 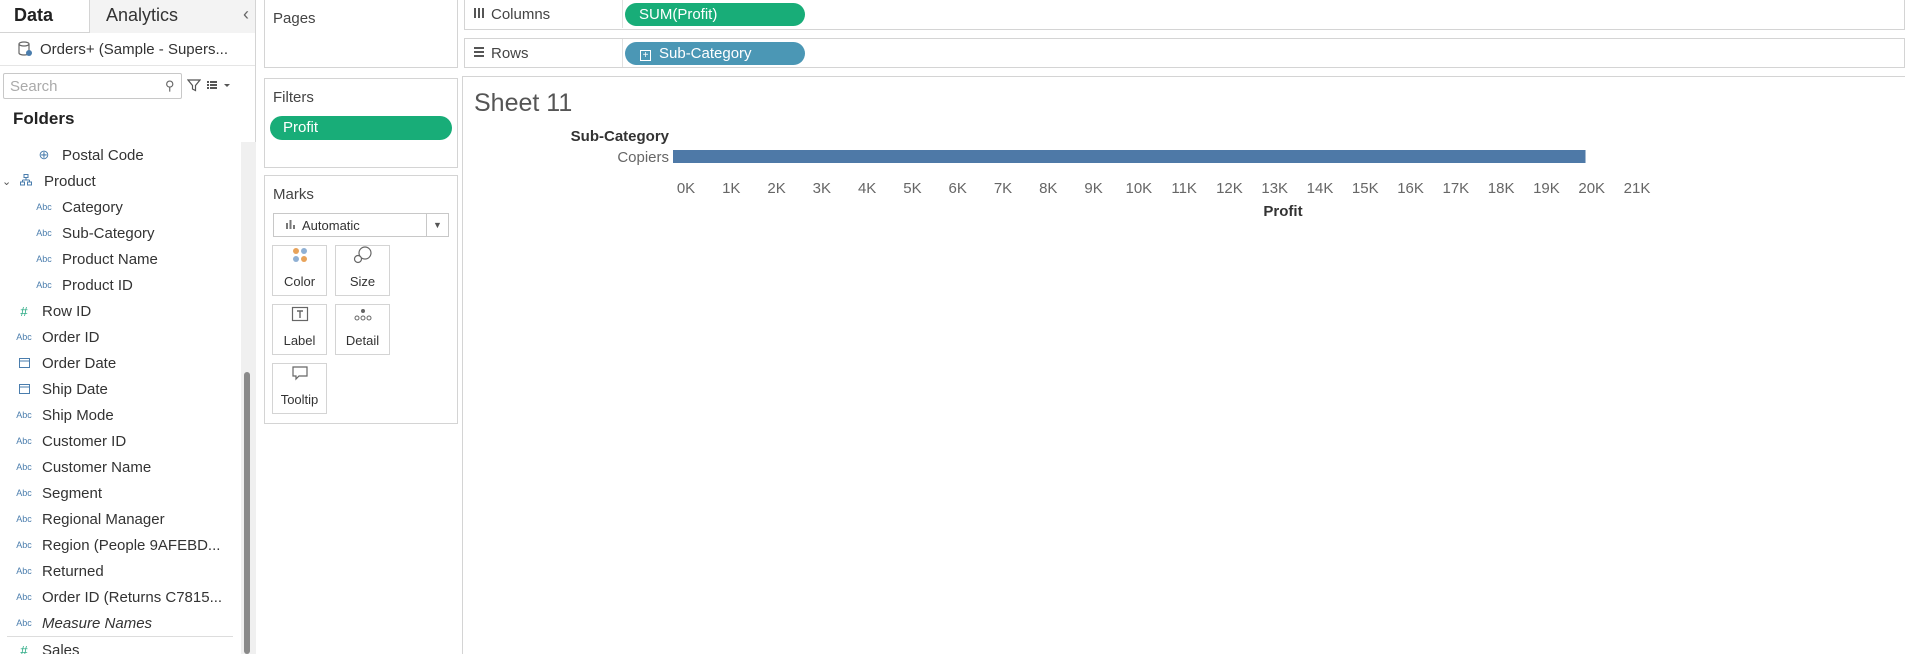 I want to click on x-axis-title: Profit, so click(x=1282, y=211).